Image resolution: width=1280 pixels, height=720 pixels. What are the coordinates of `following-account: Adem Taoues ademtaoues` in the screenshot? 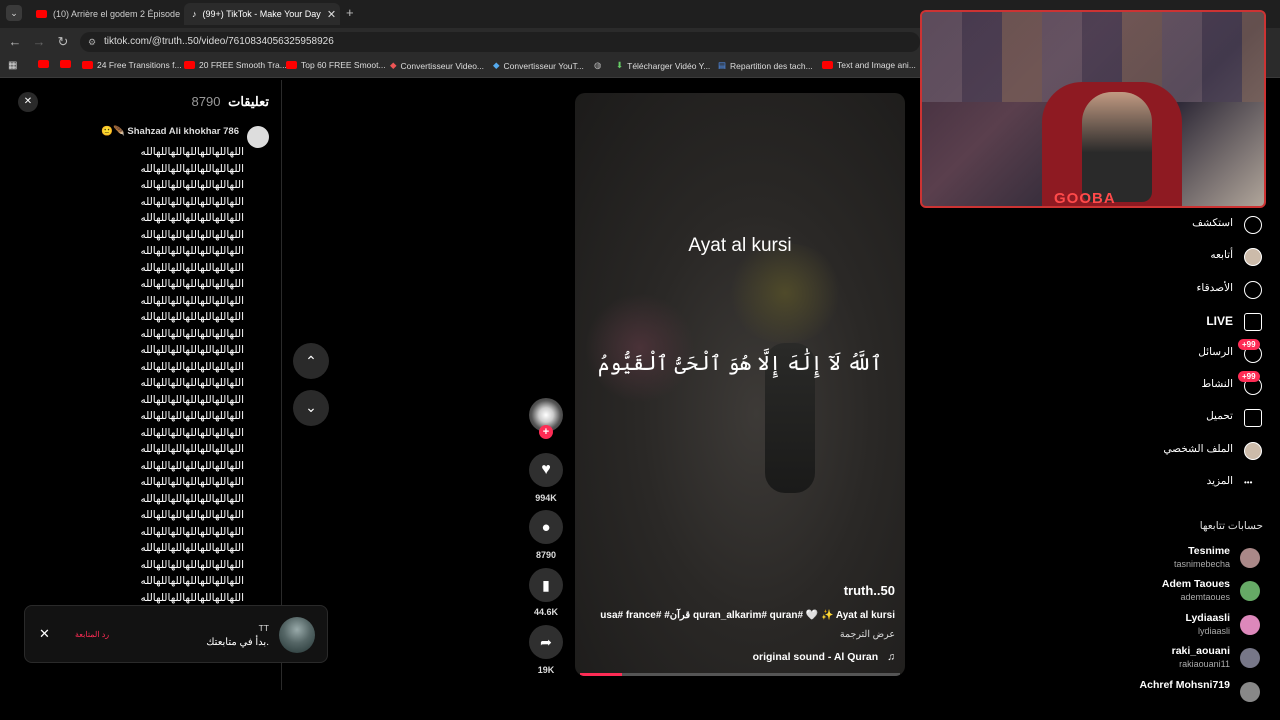 It's located at (1195, 592).